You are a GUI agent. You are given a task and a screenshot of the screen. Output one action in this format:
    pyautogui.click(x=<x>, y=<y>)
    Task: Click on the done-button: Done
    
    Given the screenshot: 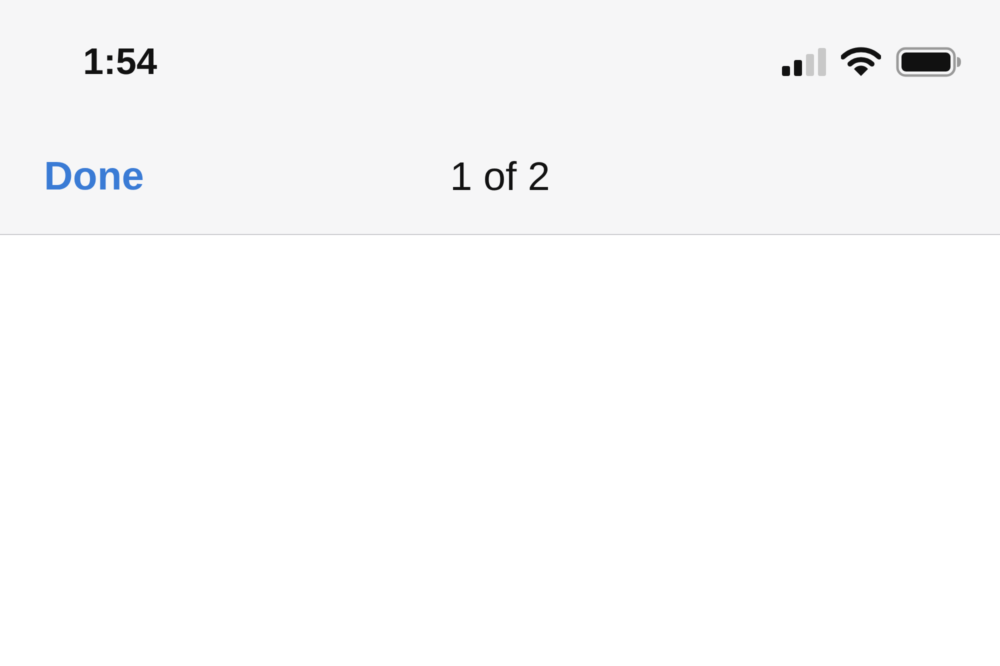 What is the action you would take?
    pyautogui.click(x=94, y=177)
    